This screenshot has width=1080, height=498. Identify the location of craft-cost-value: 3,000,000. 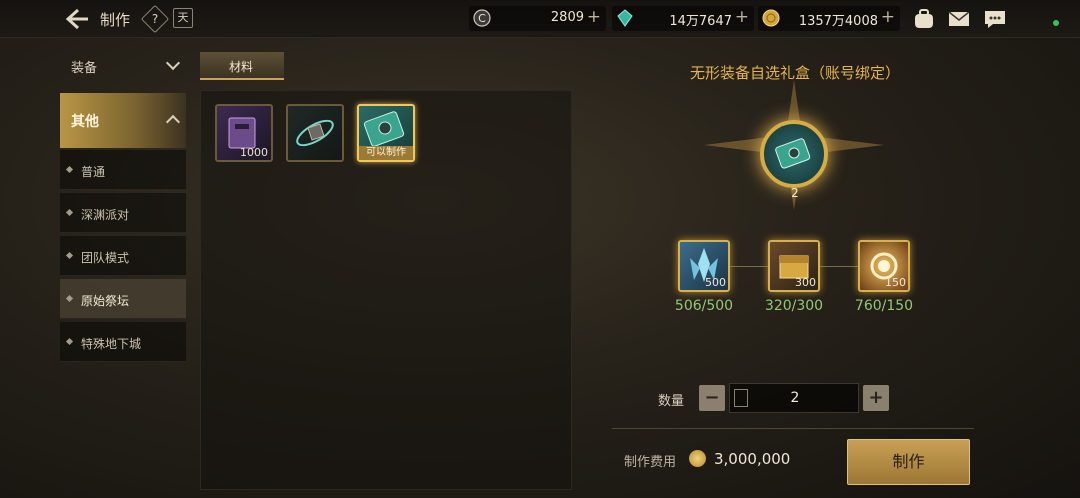
(752, 459).